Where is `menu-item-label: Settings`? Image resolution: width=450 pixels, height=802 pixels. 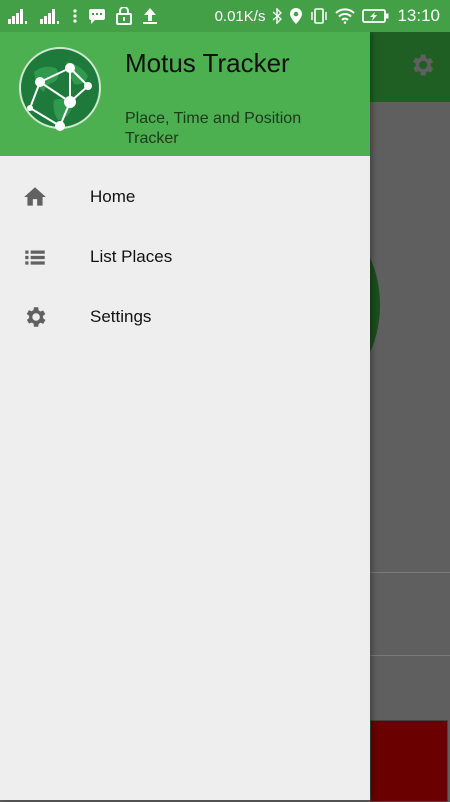 menu-item-label: Settings is located at coordinates (121, 316).